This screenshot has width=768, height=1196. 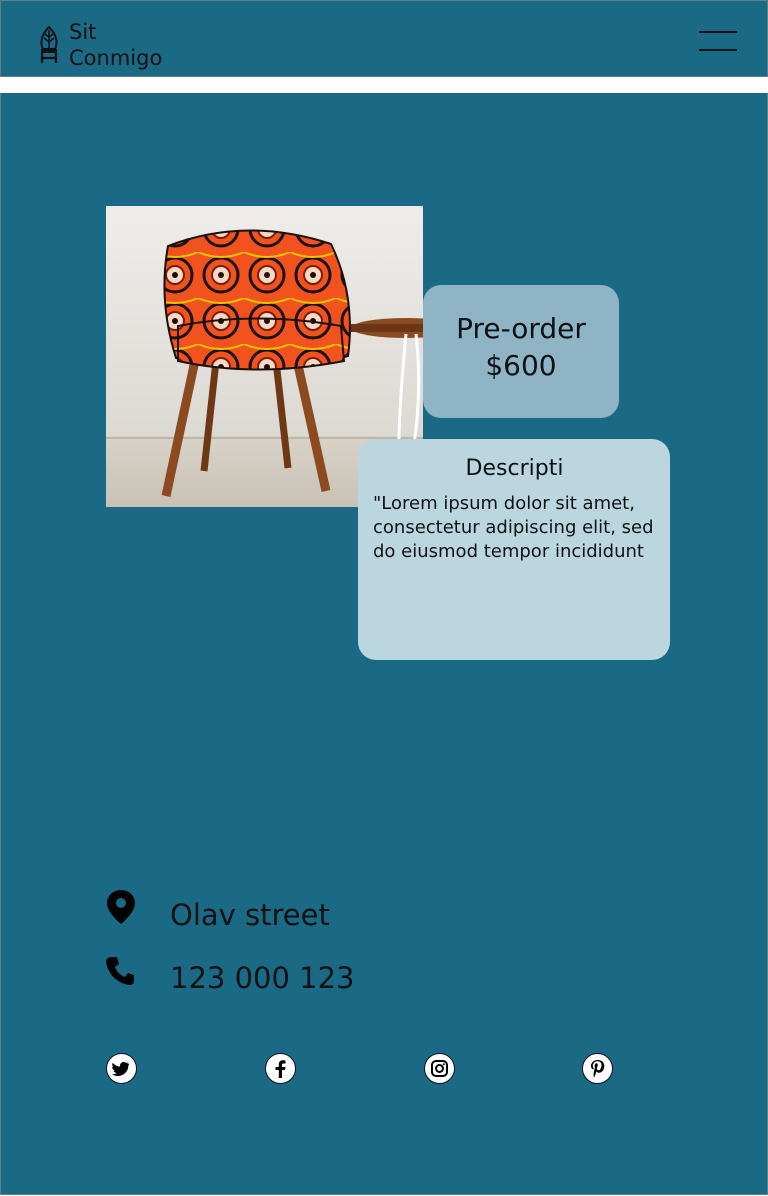 What do you see at coordinates (718, 50) in the screenshot?
I see `menu-bar-bottom` at bounding box center [718, 50].